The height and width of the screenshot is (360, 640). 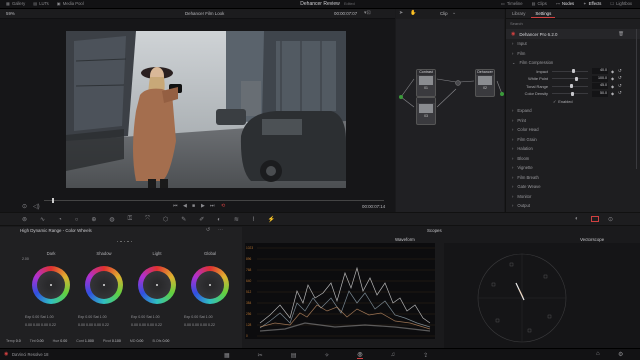 I want to click on section-film-compression: ⌄ Film Compression, so click(x=573, y=63).